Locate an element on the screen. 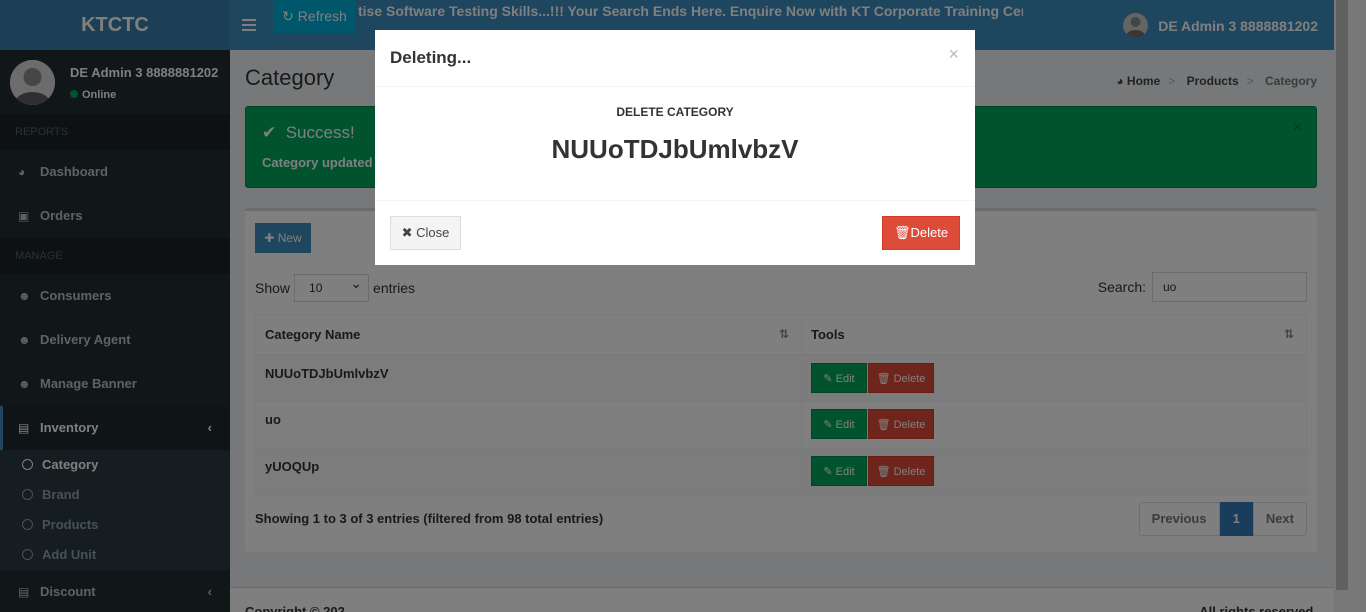 This screenshot has width=1366, height=612. trash-icon: 🗑 is located at coordinates (902, 232).